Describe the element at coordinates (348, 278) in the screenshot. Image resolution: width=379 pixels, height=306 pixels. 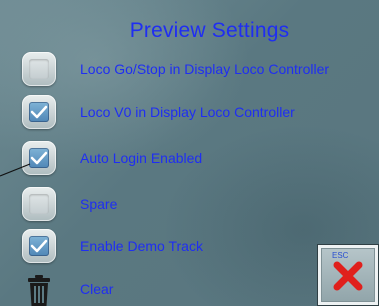
I see `close-x-icon` at that location.